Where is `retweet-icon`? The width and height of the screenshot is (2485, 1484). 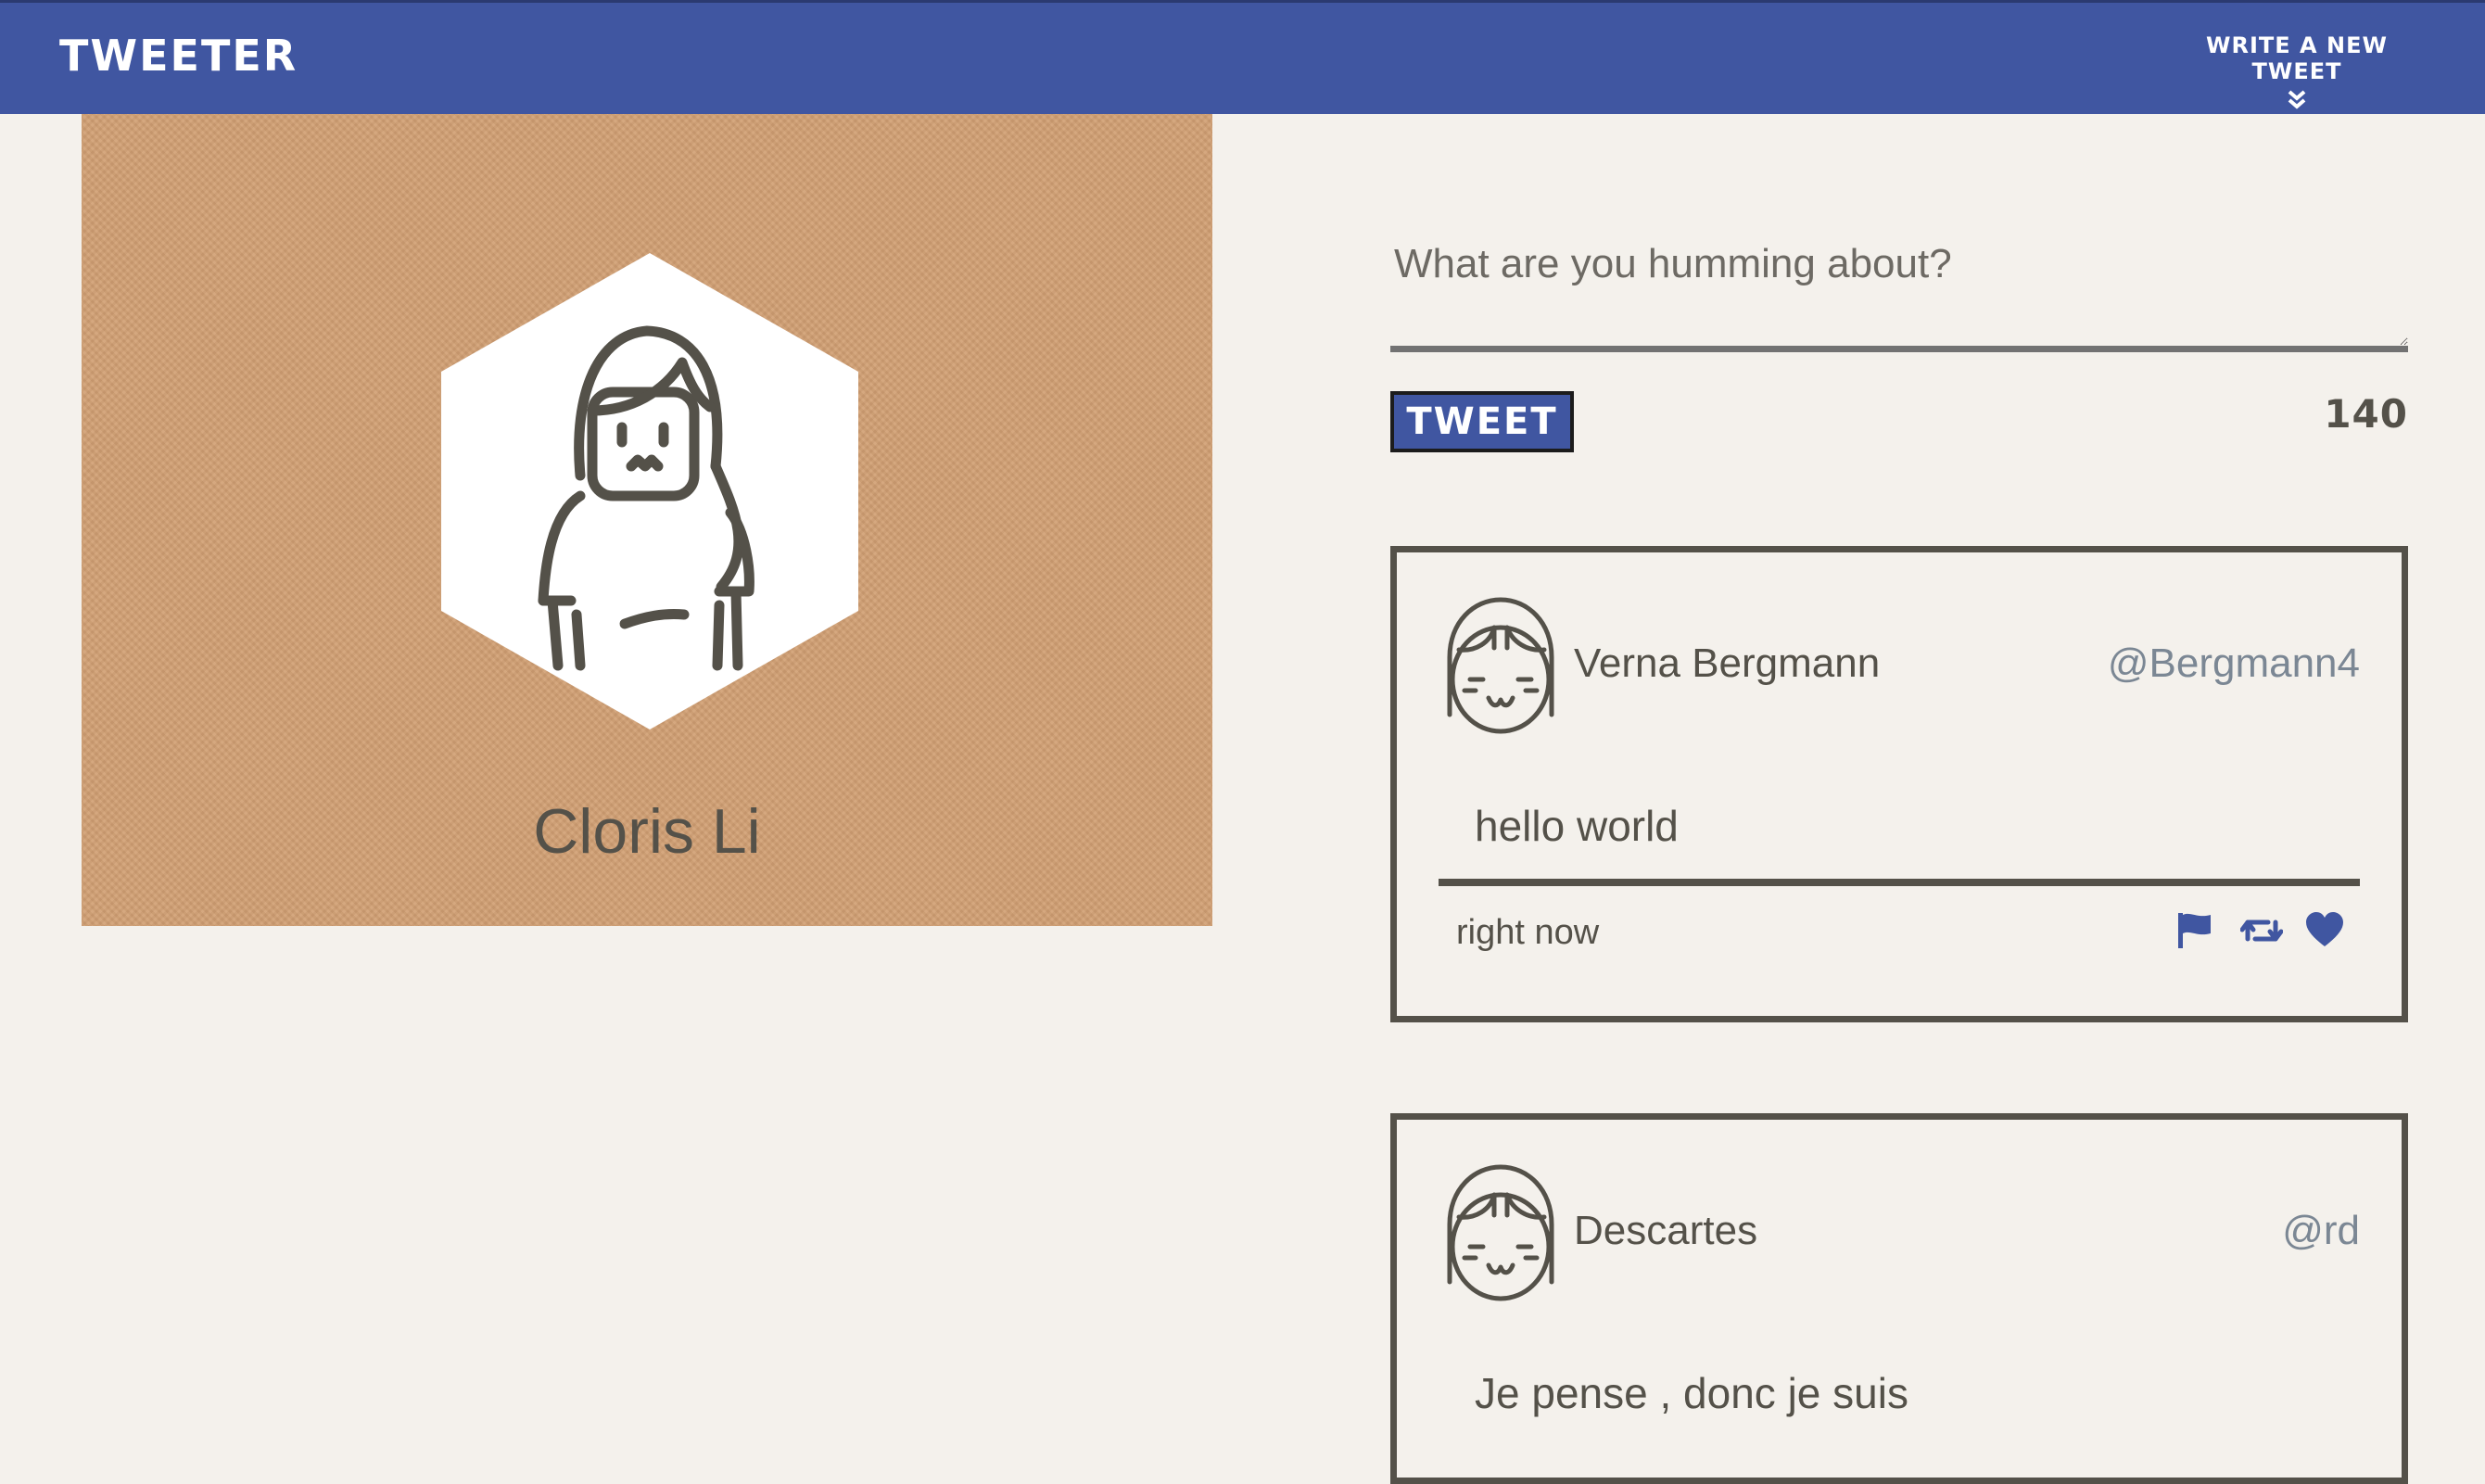
retweet-icon is located at coordinates (2261, 931).